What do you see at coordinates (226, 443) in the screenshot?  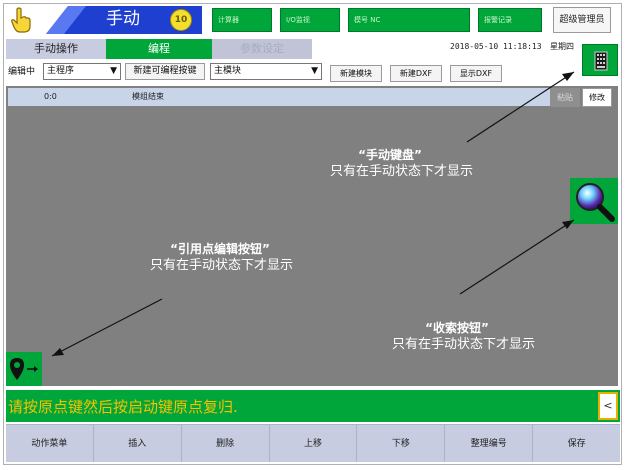 I see `delete-button: 删除` at bounding box center [226, 443].